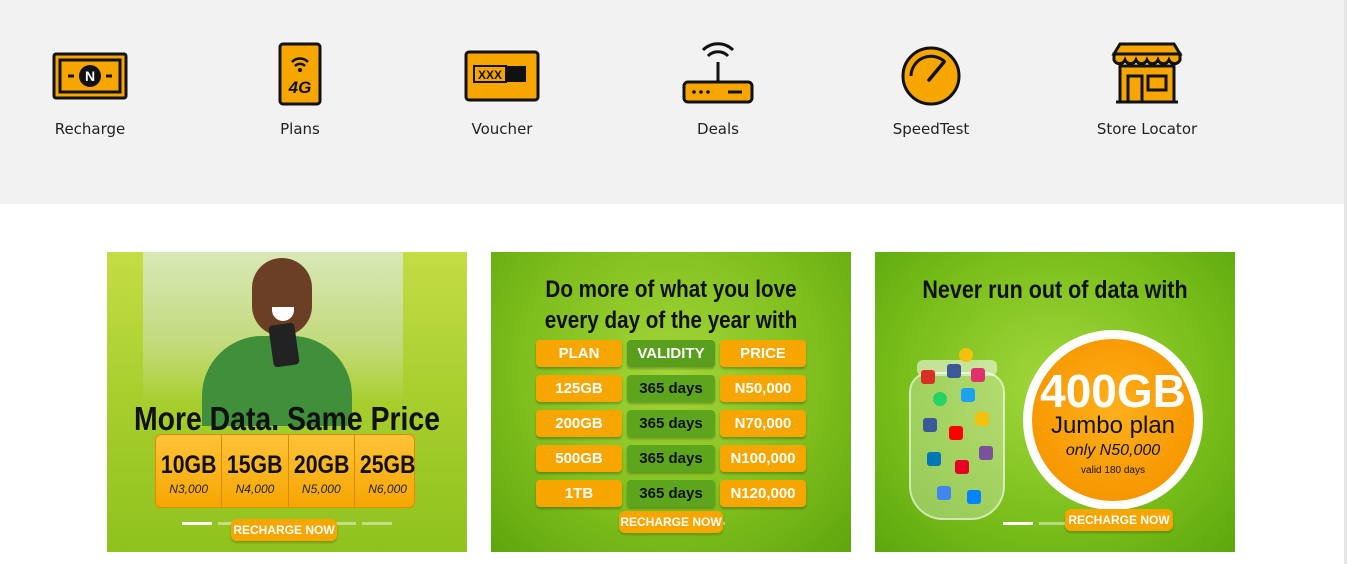 The height and width of the screenshot is (564, 1347). I want to click on viber-icon, so click(986, 453).